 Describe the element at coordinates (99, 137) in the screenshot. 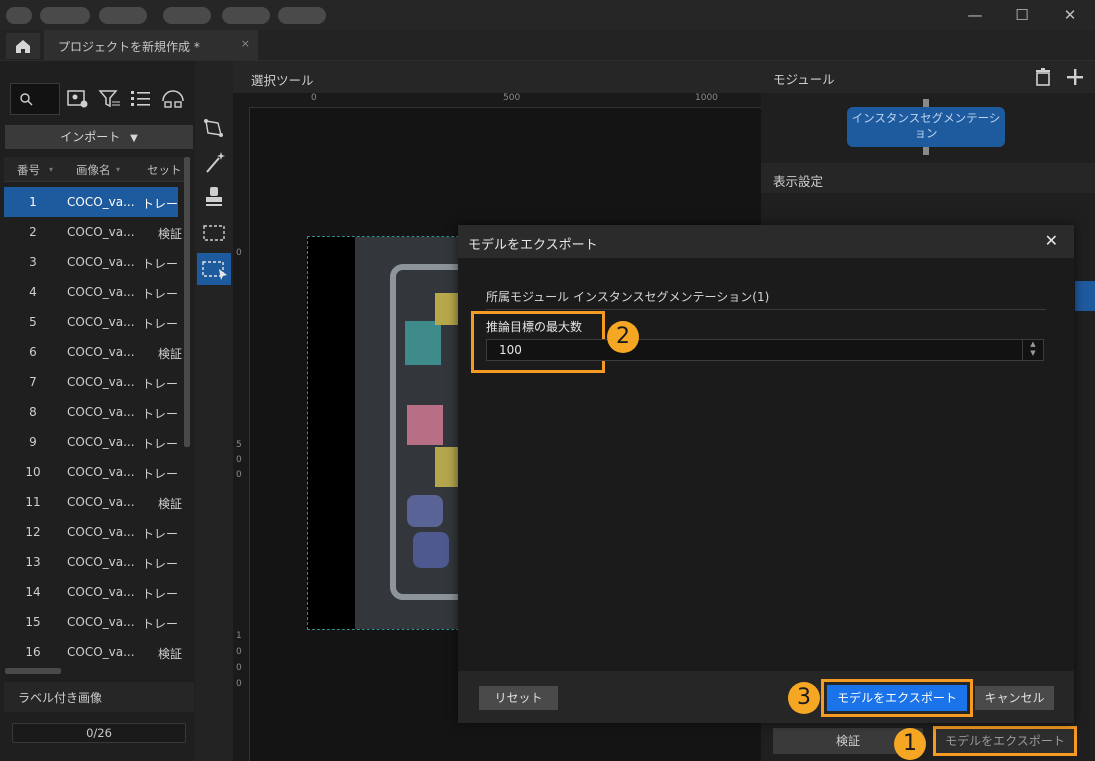

I see `import-button: インポート ▼` at that location.